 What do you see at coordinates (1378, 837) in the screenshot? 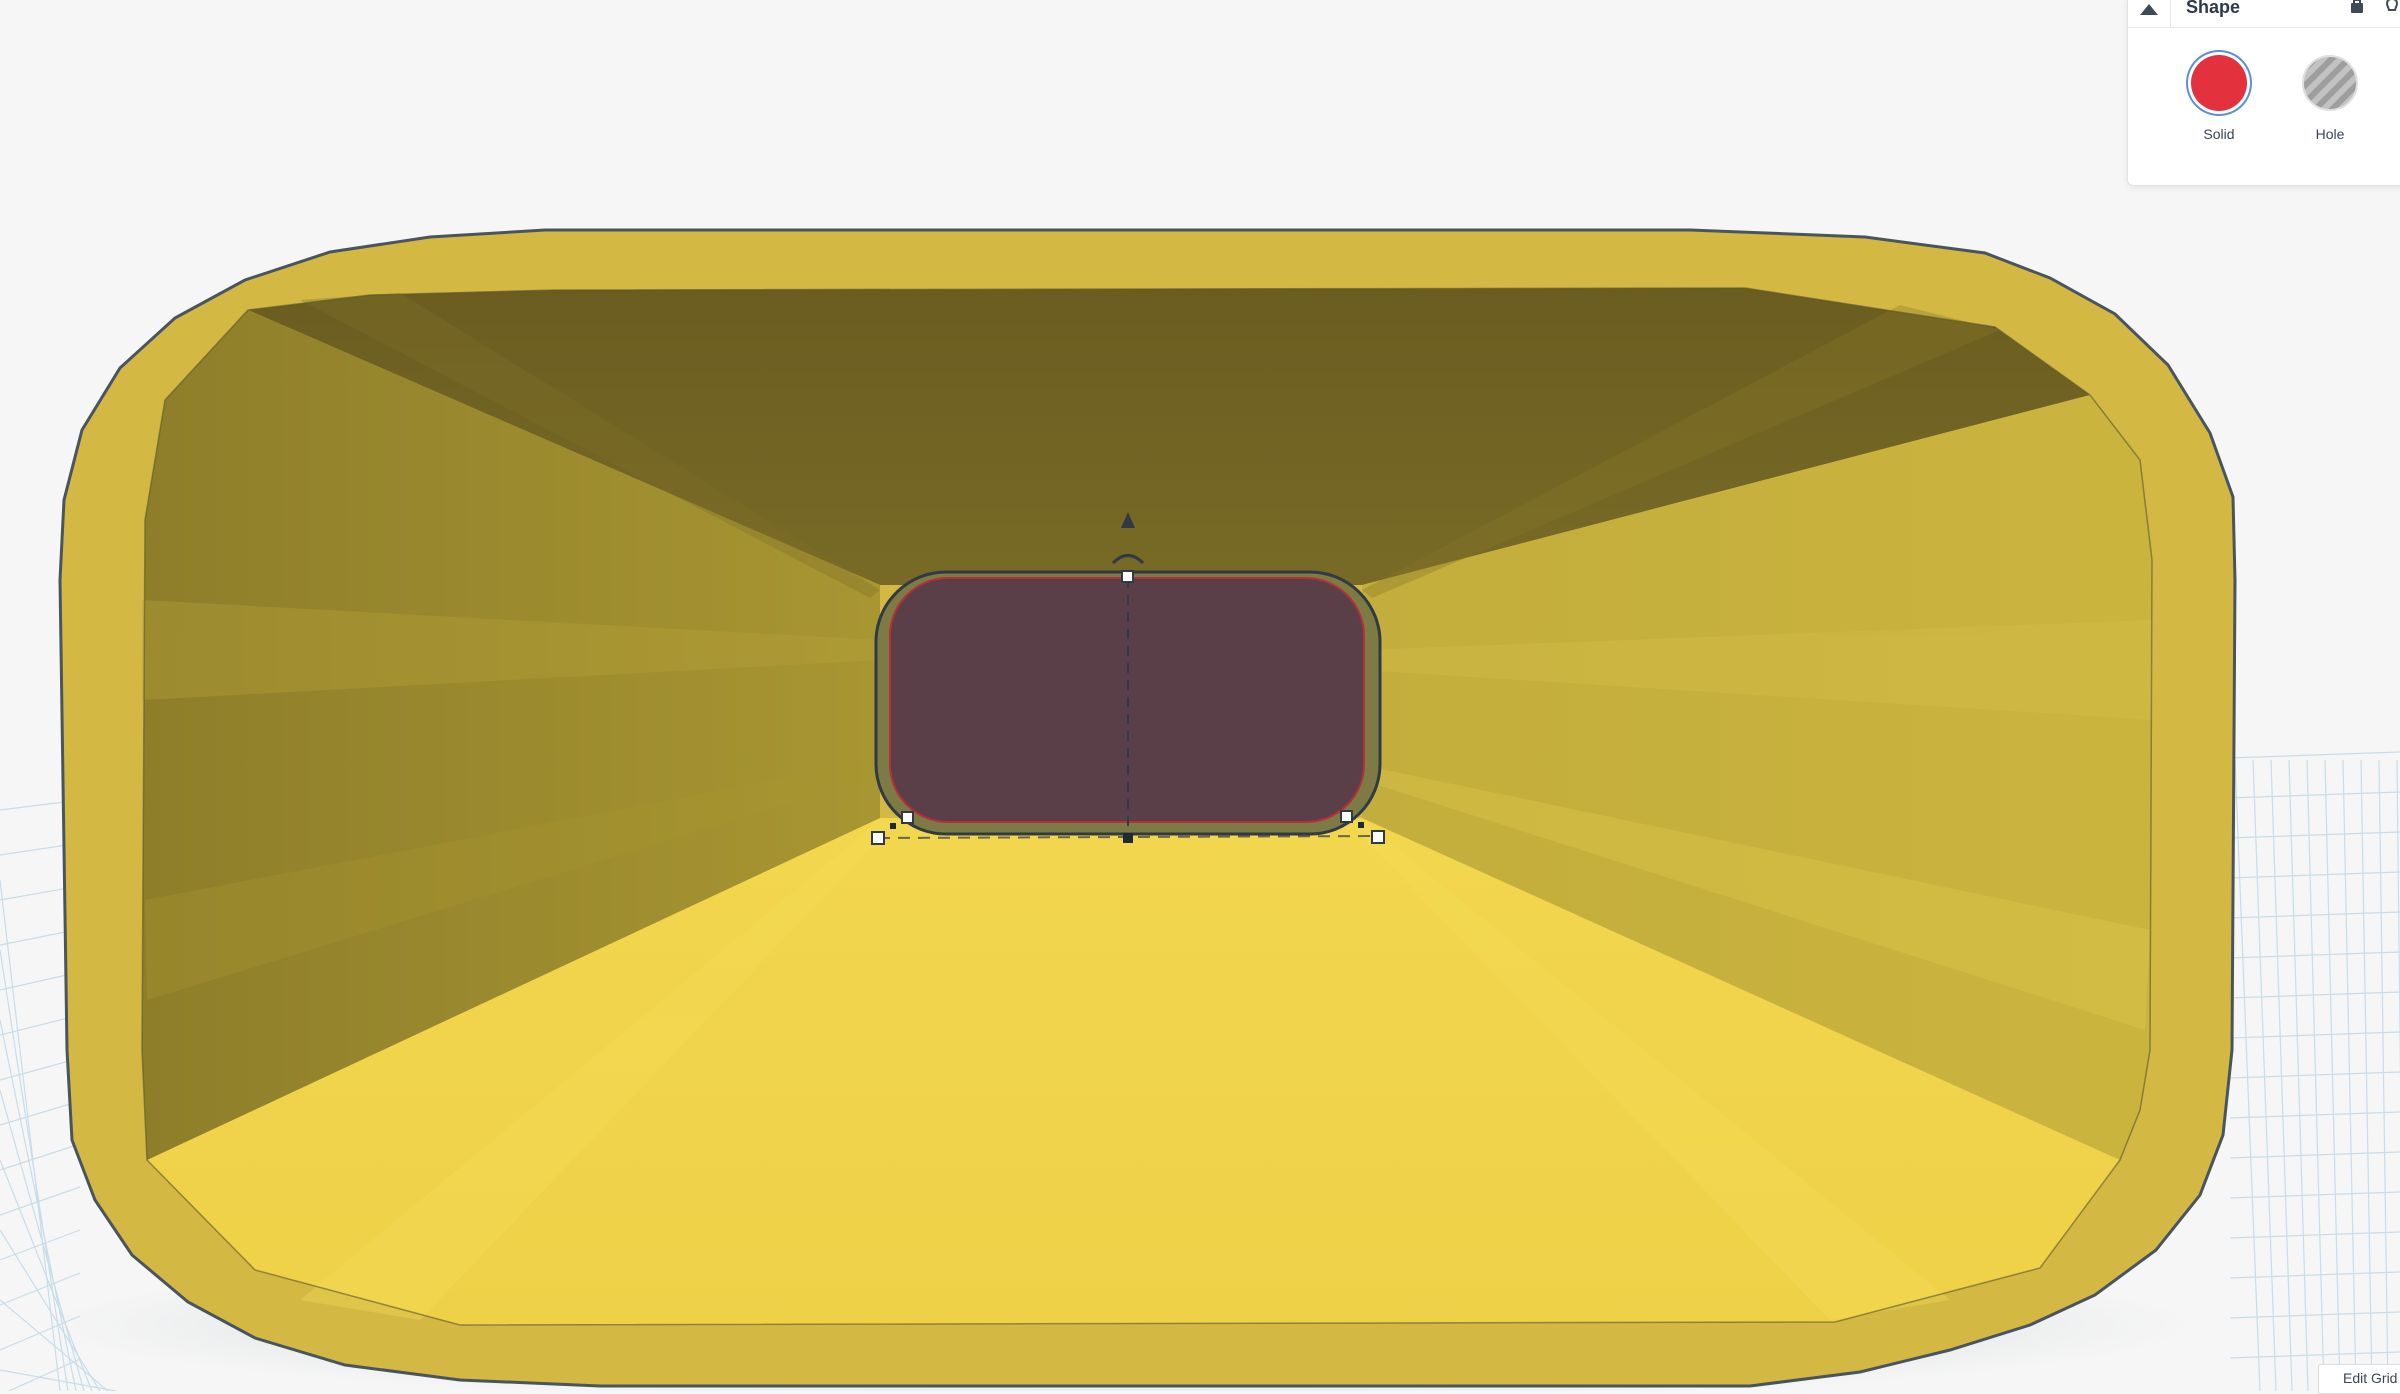
I see `corner-handle-br` at bounding box center [1378, 837].